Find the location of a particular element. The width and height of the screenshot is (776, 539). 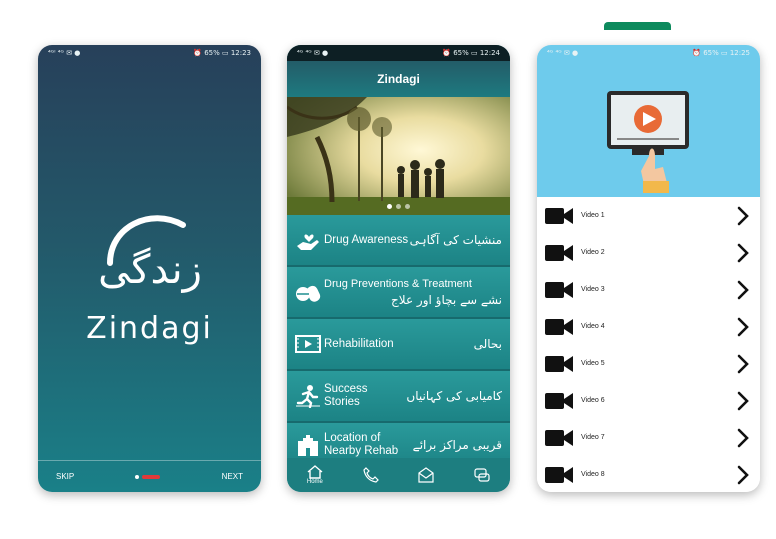

video-row: Video 5 is located at coordinates (648, 363).